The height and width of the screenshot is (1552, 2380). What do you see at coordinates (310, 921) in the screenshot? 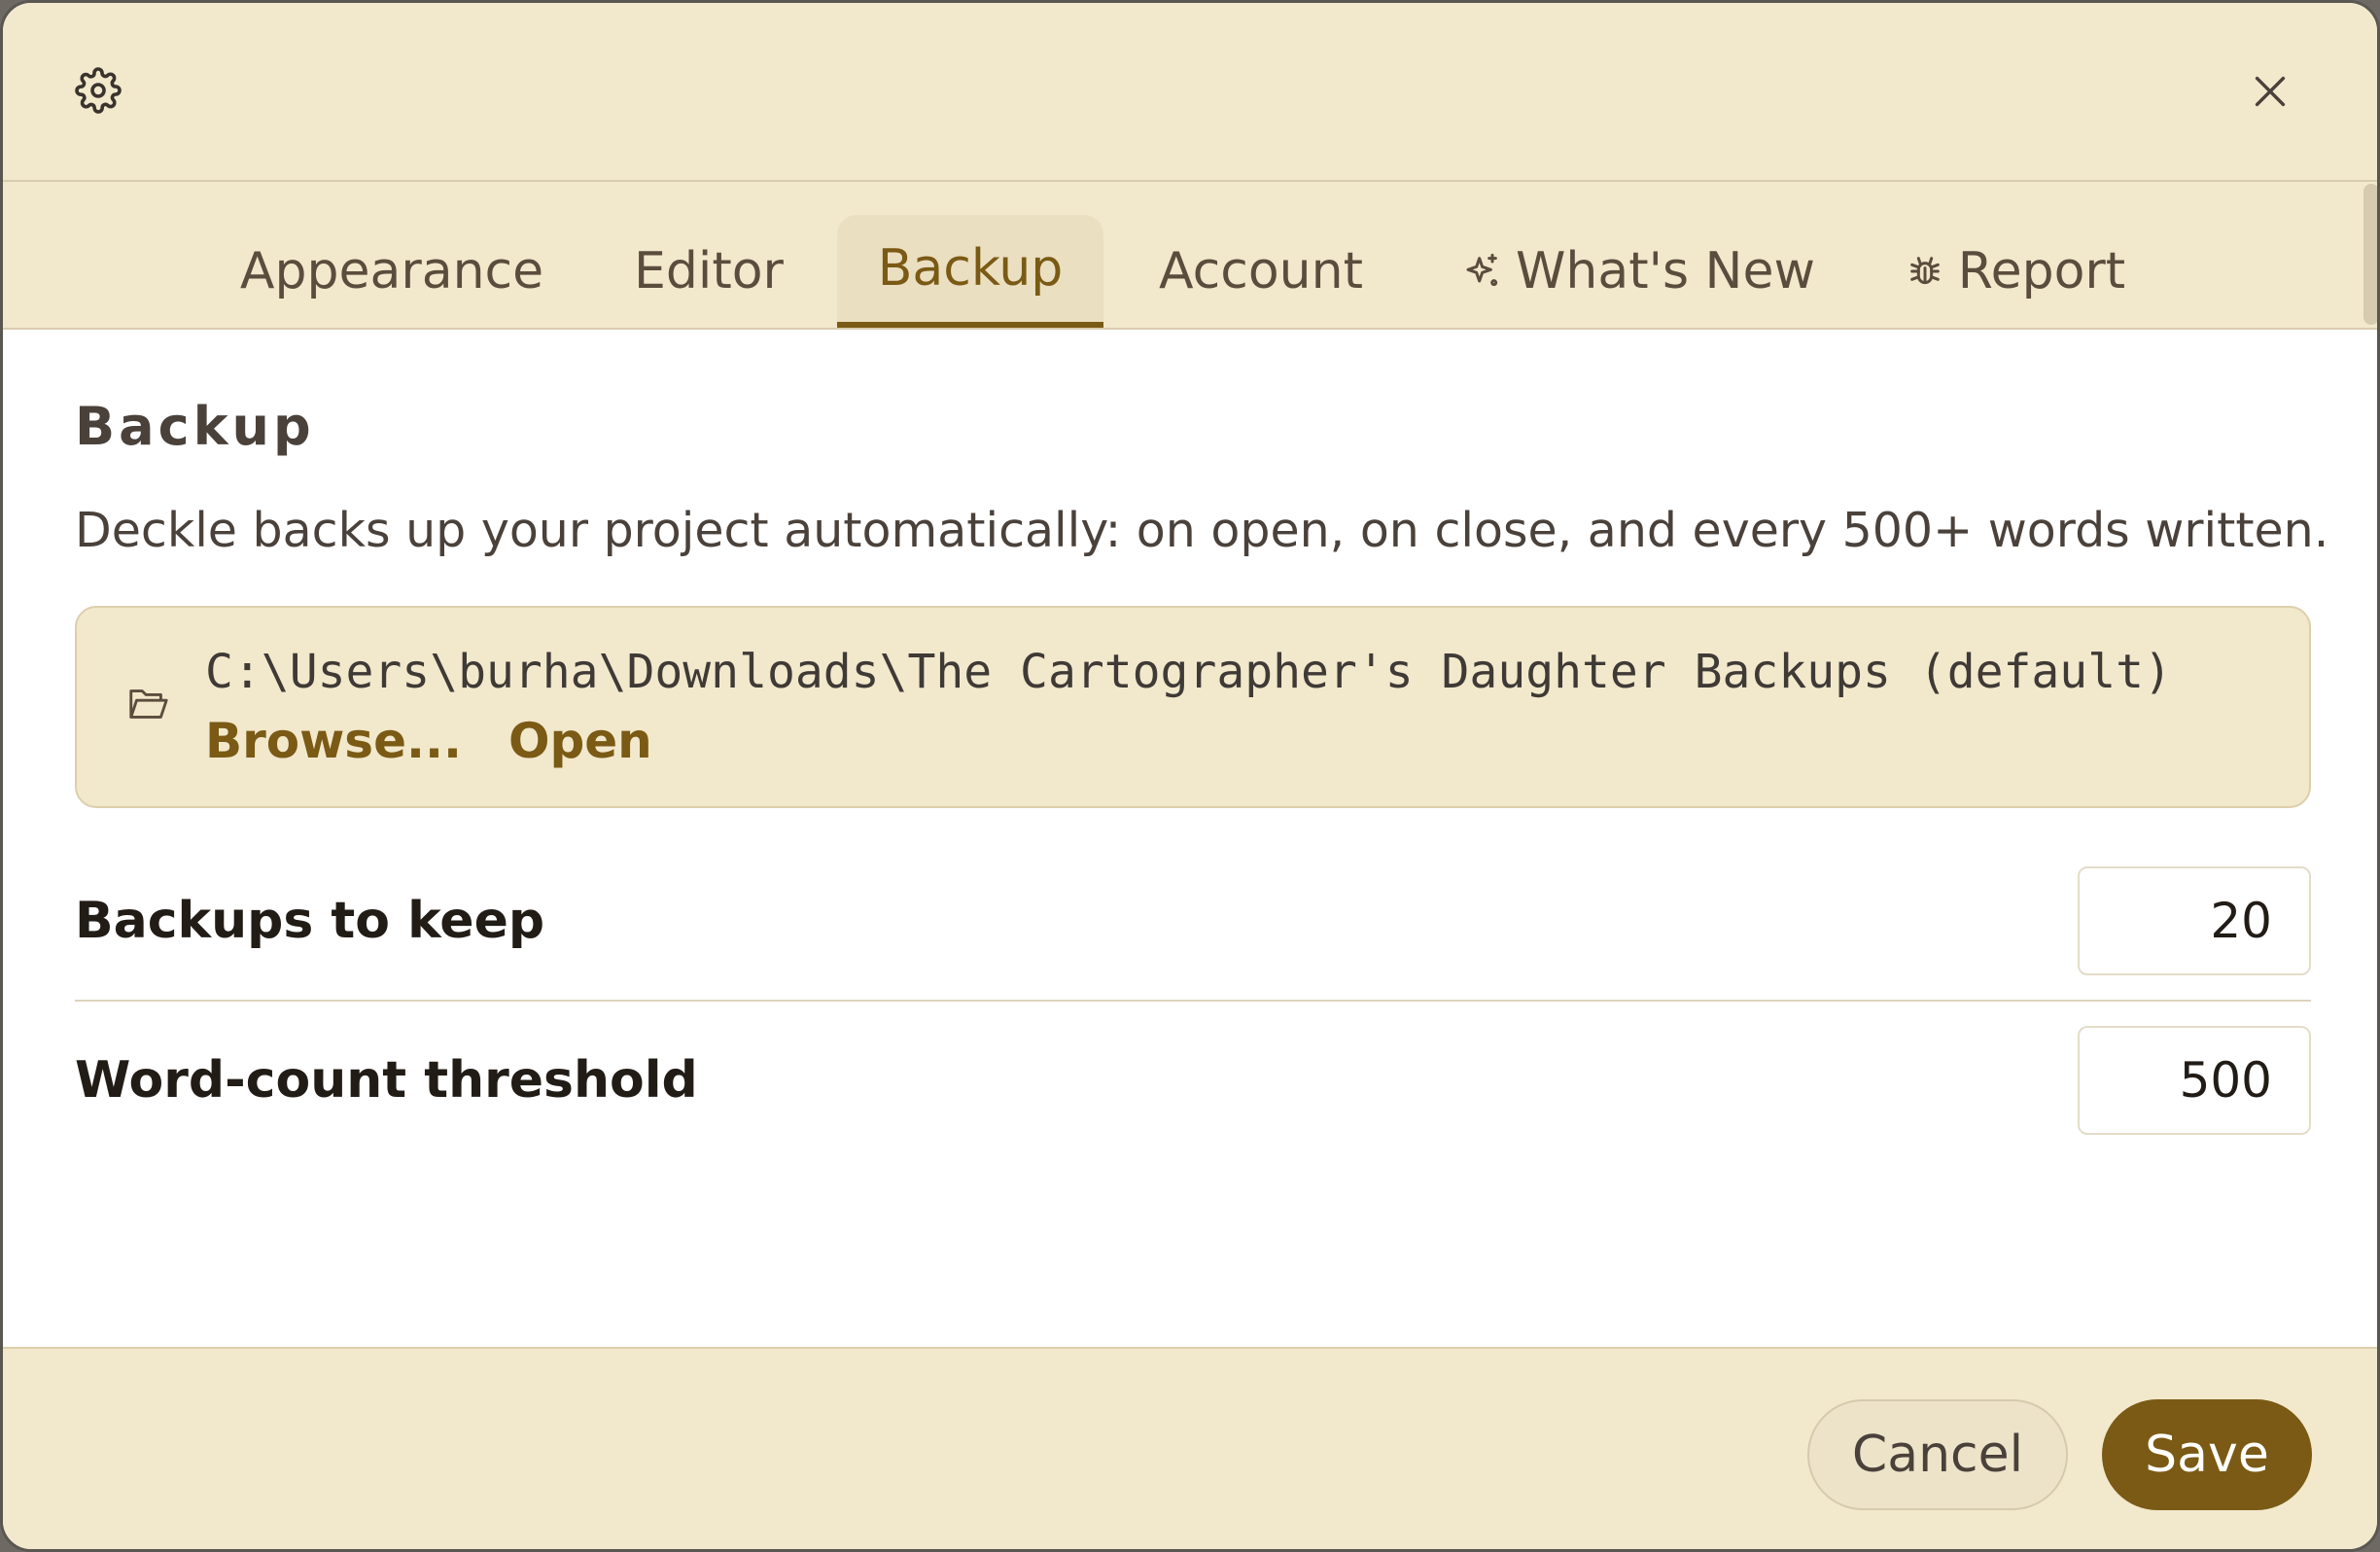
I see `backups-to-keep-label: Backups to keep` at bounding box center [310, 921].